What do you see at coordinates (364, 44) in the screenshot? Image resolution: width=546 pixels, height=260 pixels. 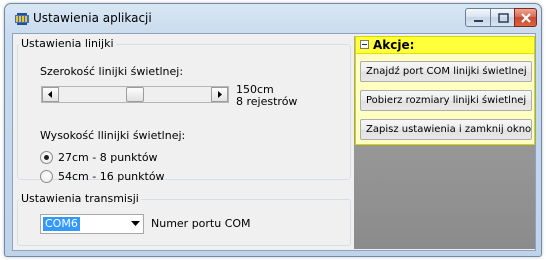 I see `collapse-icon` at bounding box center [364, 44].